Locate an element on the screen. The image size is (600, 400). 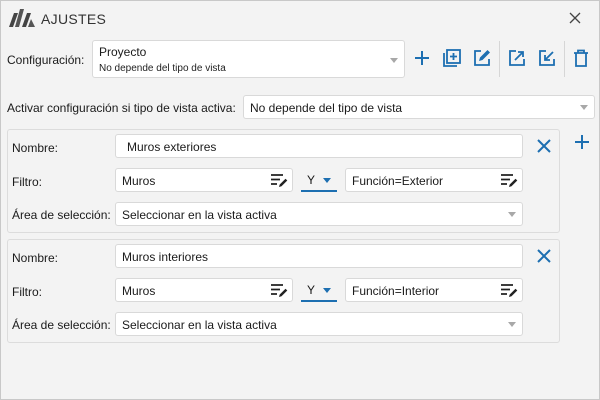
close-button is located at coordinates (575, 18).